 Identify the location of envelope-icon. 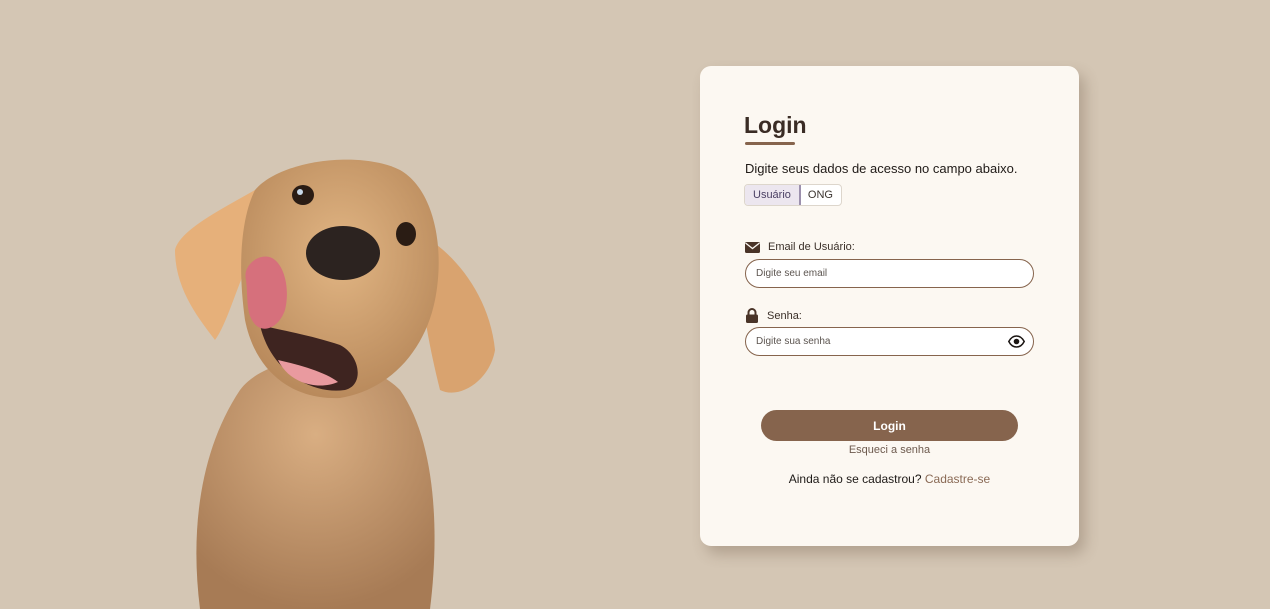
(752, 247).